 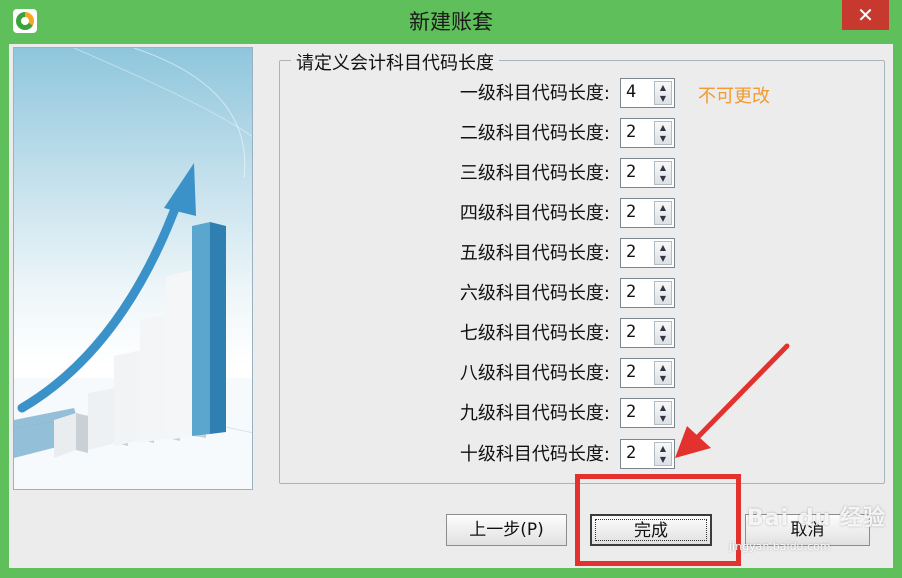 I want to click on level-2-label: 二级科目代码长度:, so click(x=534, y=133).